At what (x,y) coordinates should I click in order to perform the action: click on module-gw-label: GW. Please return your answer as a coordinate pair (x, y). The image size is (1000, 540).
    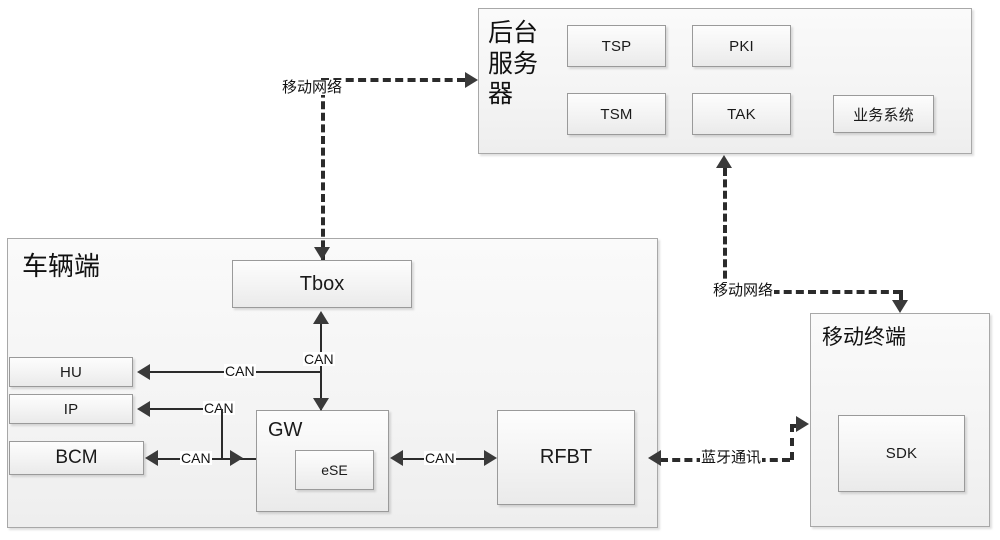
    Looking at the image, I should click on (285, 430).